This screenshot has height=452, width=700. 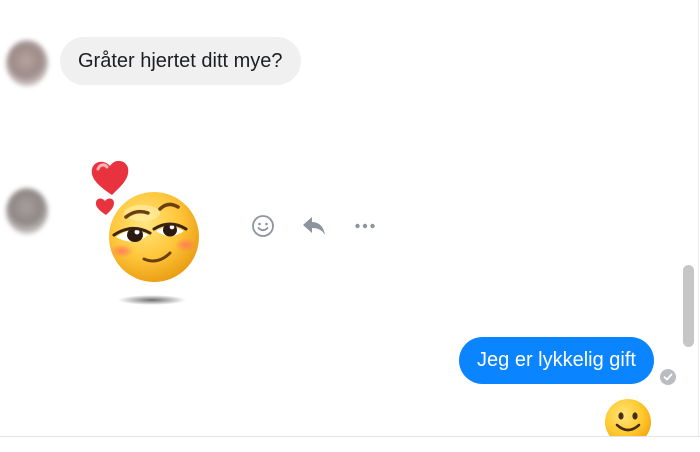 I want to click on more-dots-icon, so click(x=365, y=226).